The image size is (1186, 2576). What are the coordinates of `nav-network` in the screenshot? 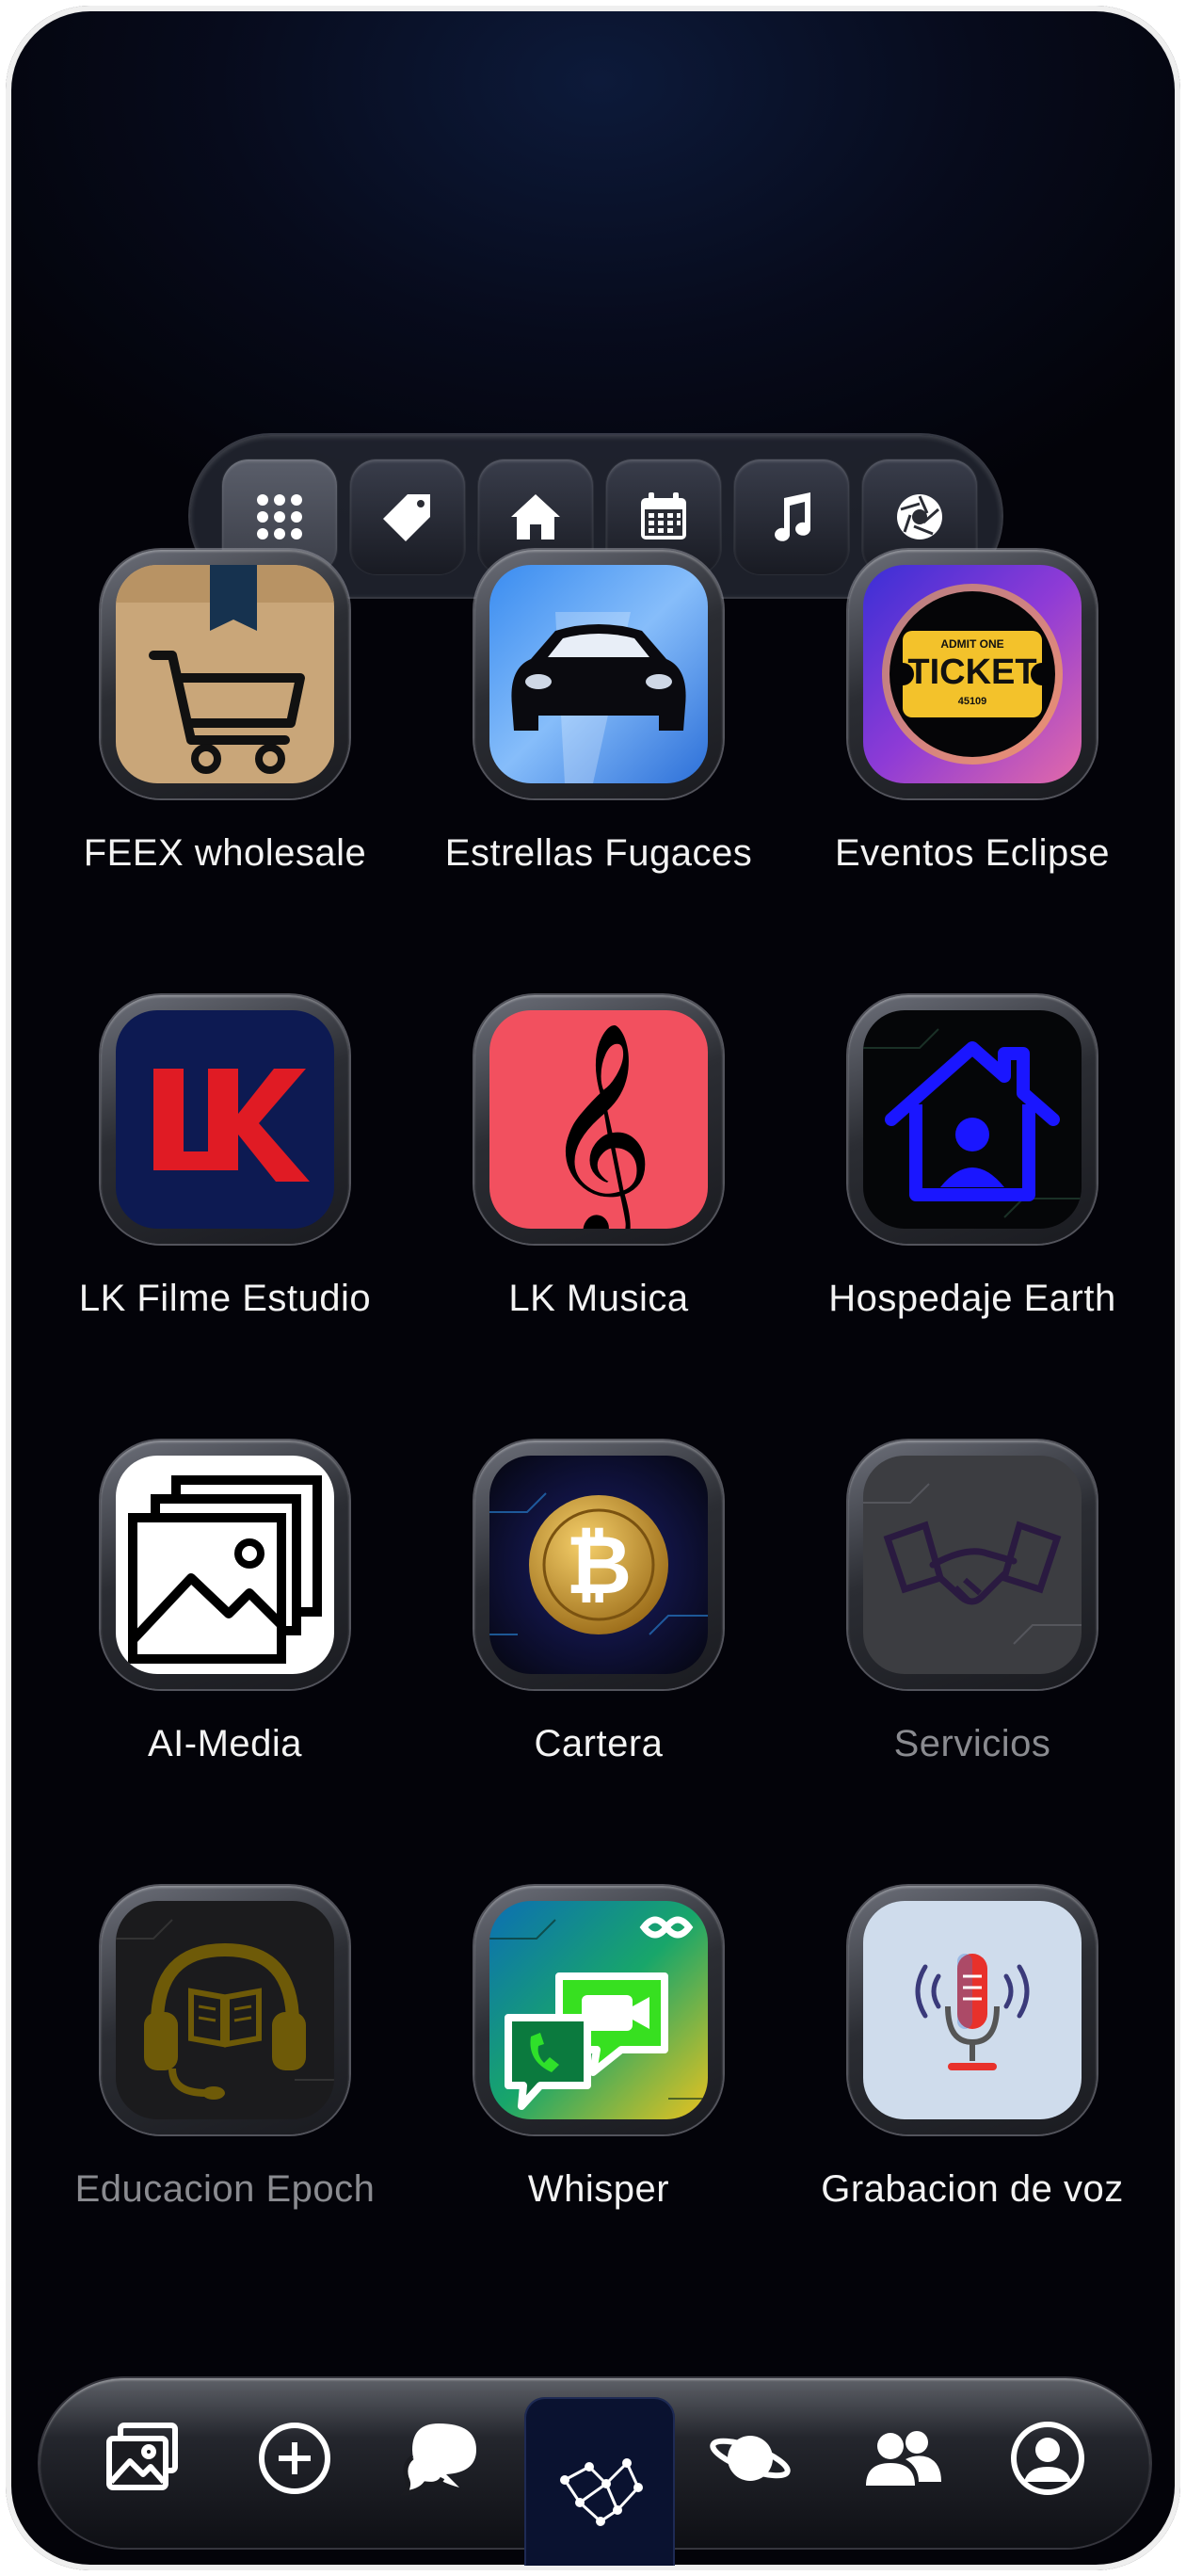 It's located at (599, 2483).